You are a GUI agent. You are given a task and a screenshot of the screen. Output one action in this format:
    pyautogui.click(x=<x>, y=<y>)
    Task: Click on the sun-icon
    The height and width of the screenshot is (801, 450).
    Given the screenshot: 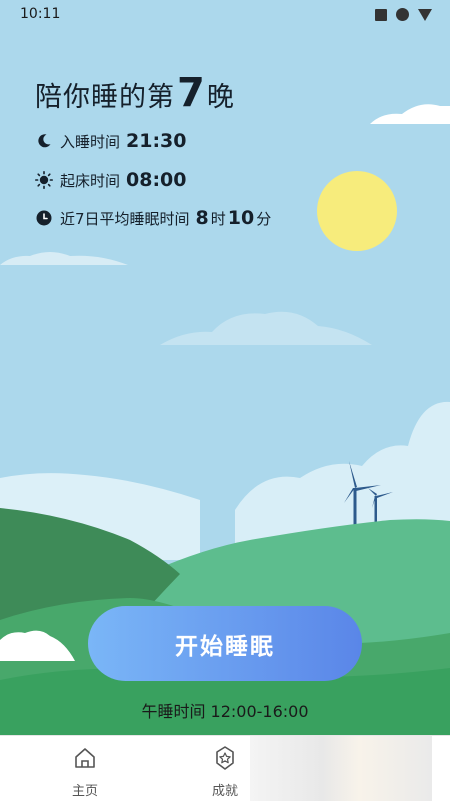 What is the action you would take?
    pyautogui.click(x=44, y=180)
    